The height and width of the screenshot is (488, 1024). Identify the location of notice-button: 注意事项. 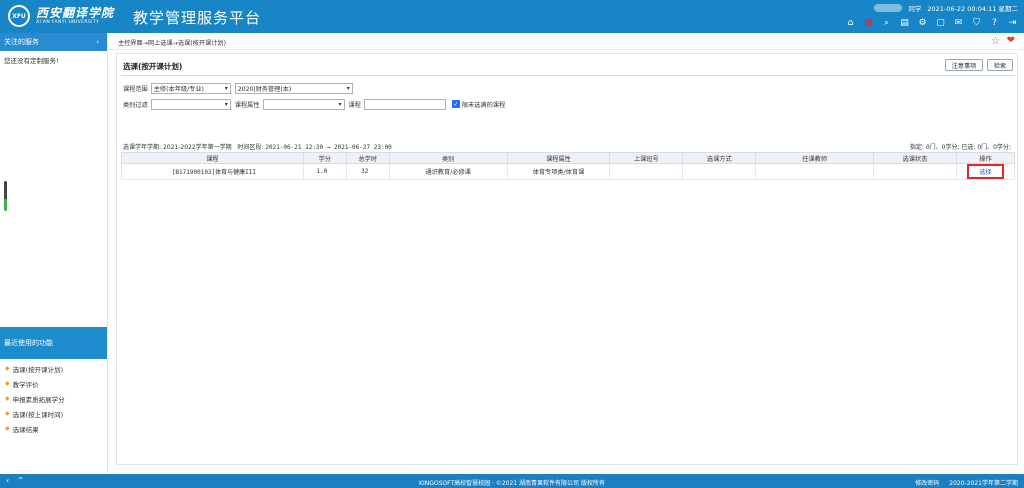
(964, 65).